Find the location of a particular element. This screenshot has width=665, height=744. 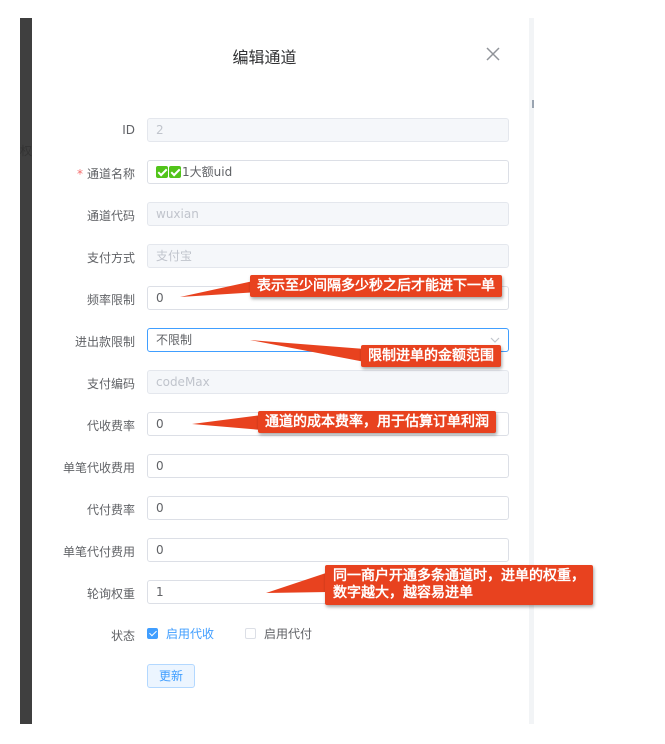

status-label: 状态 is located at coordinates (122, 636).